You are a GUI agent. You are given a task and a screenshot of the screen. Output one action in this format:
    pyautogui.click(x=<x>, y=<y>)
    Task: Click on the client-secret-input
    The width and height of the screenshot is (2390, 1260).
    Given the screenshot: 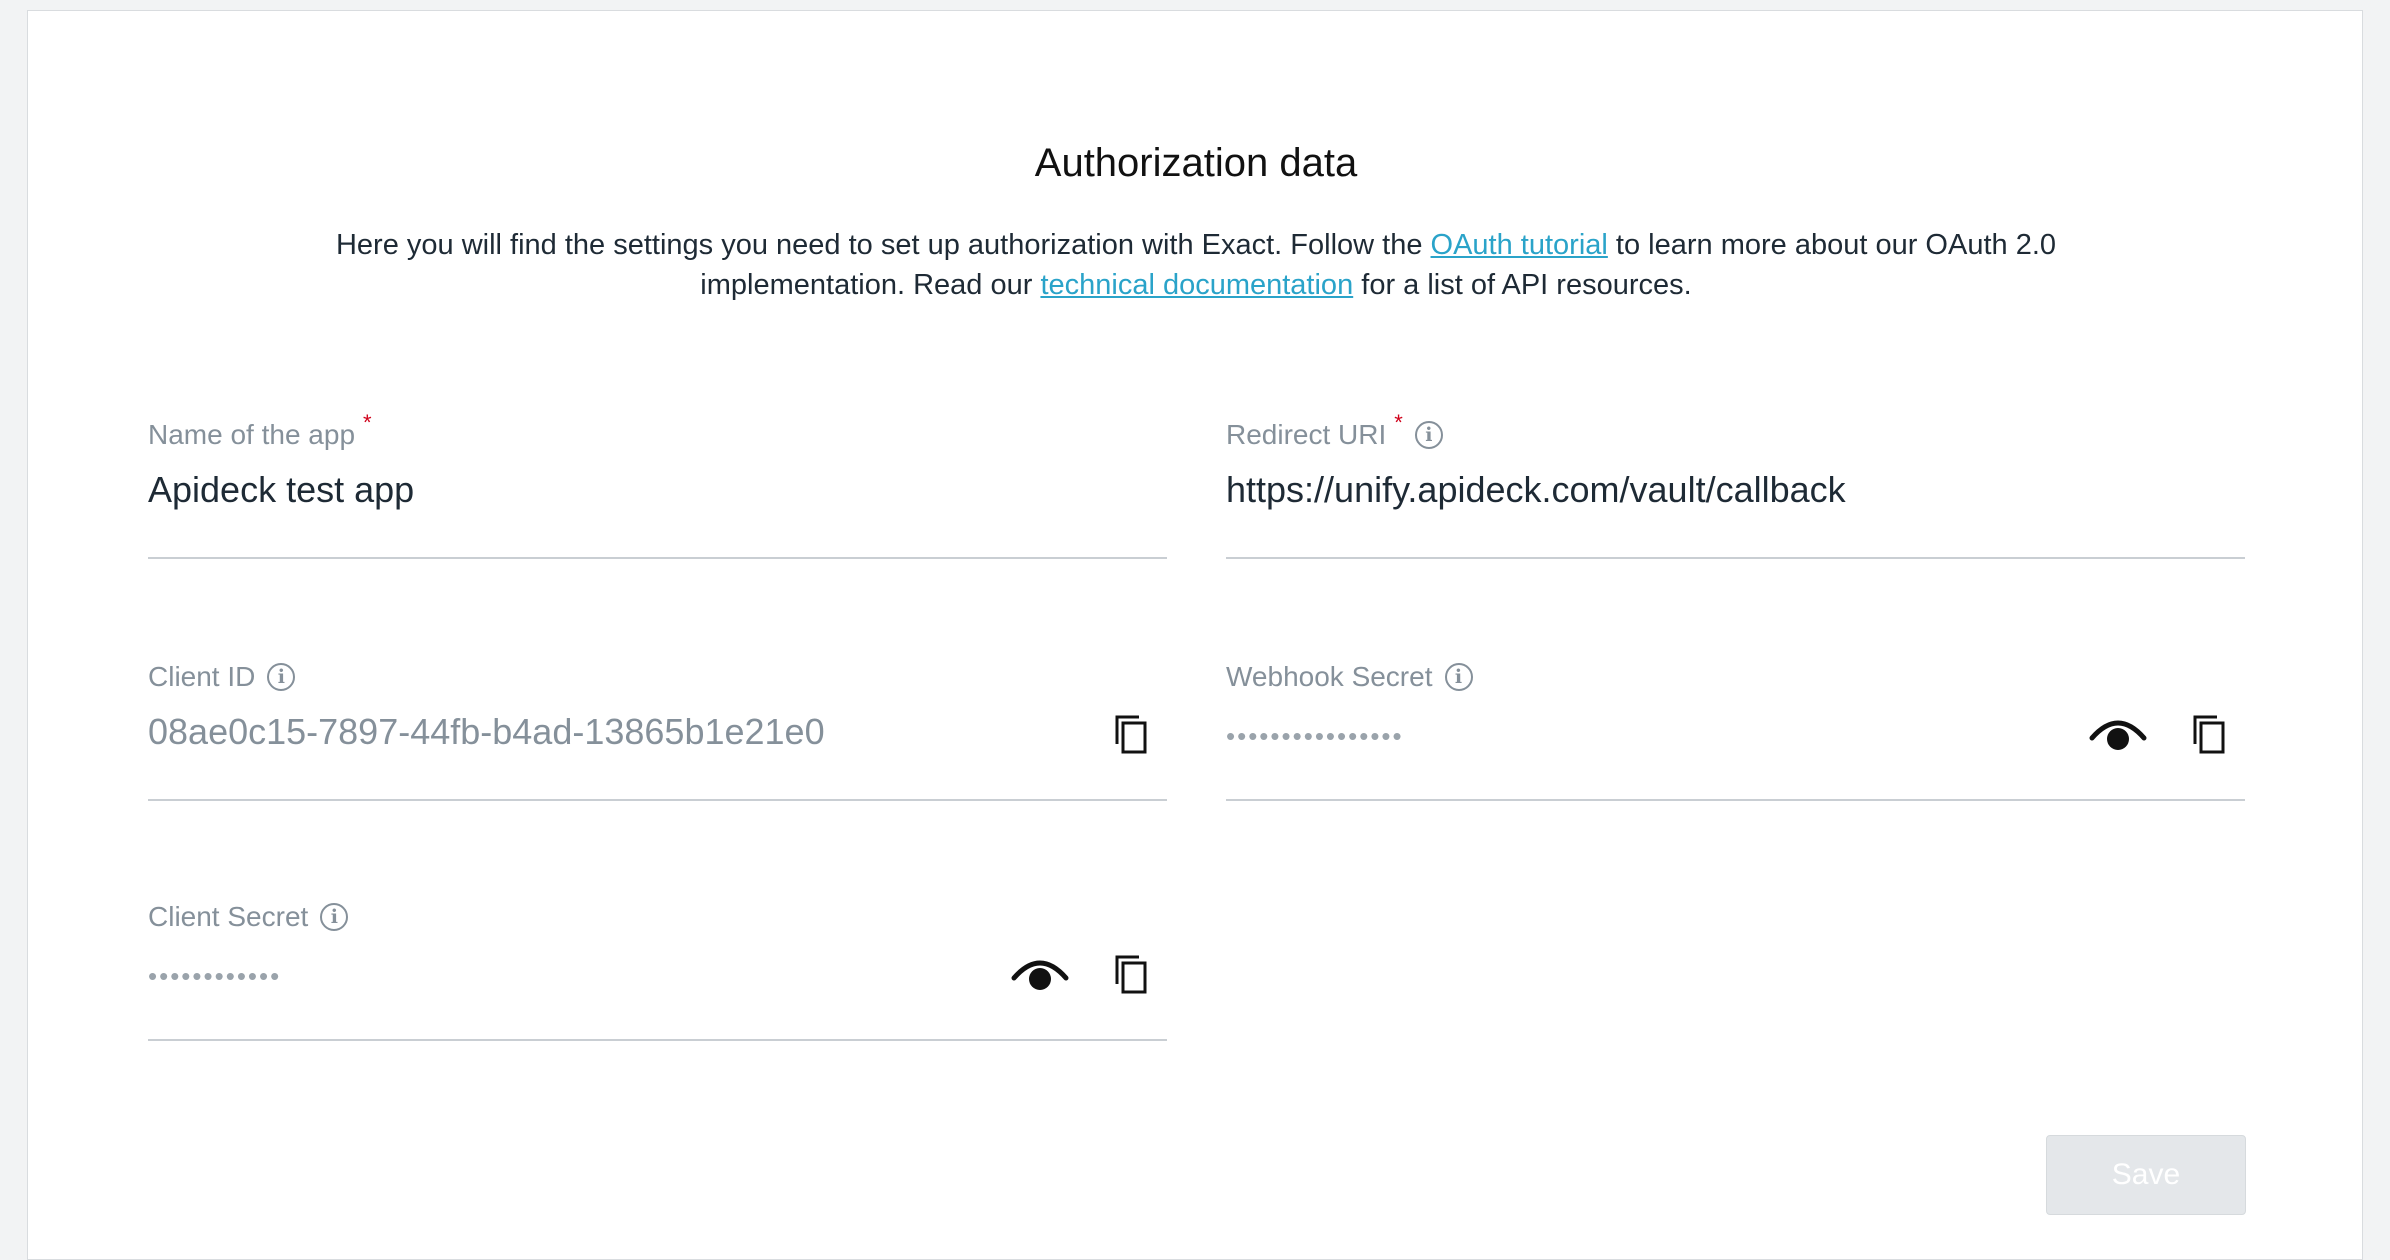 What is the action you would take?
    pyautogui.click(x=578, y=976)
    